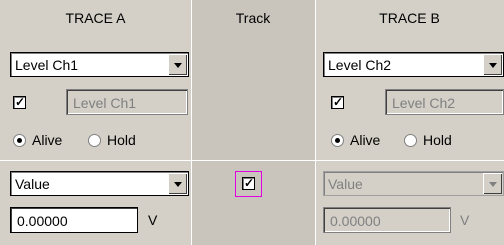  Describe the element at coordinates (105, 103) in the screenshot. I see `trace-a-label-text: Level Ch1` at that location.